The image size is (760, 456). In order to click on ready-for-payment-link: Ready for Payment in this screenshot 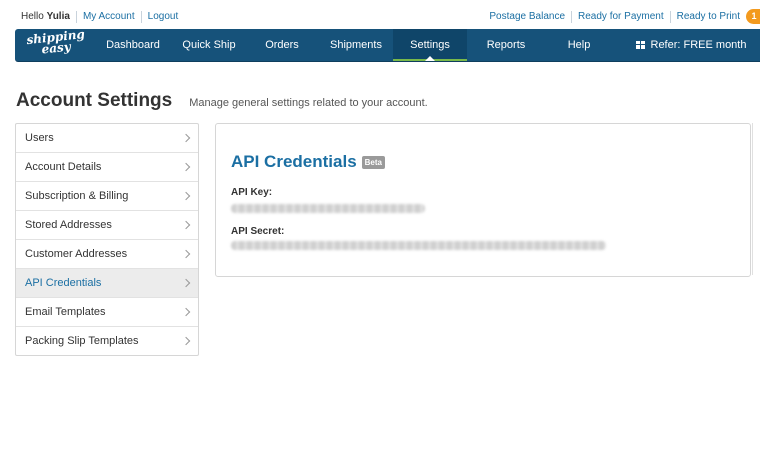, I will do `click(621, 16)`.